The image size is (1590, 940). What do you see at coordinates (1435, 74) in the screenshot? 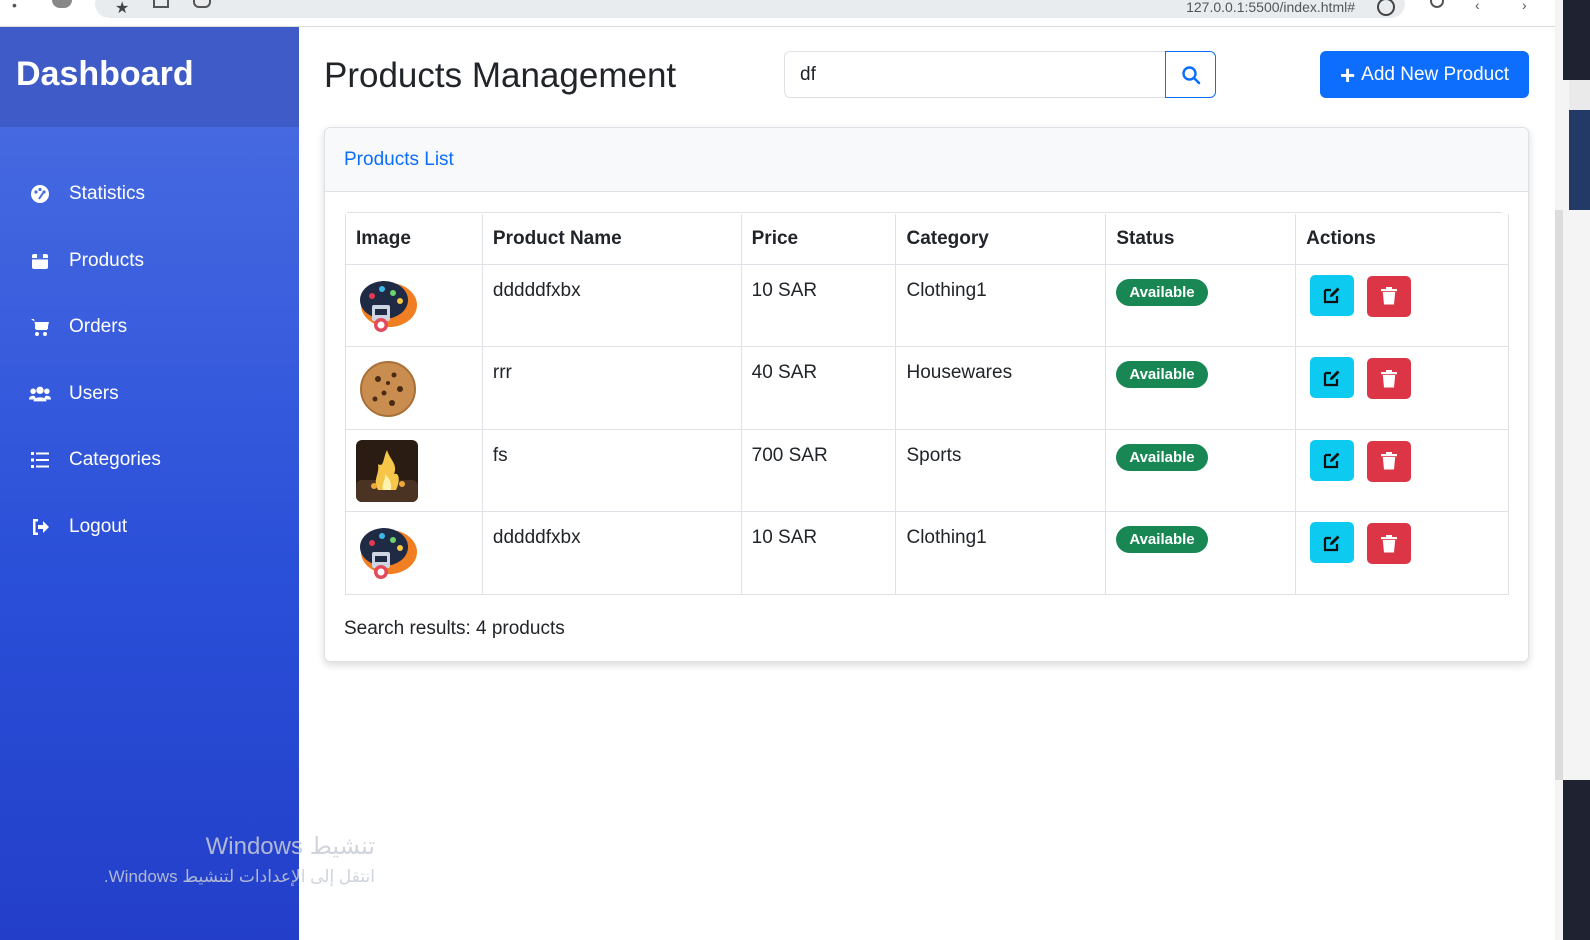
I see `add-product-label: Add New Product` at bounding box center [1435, 74].